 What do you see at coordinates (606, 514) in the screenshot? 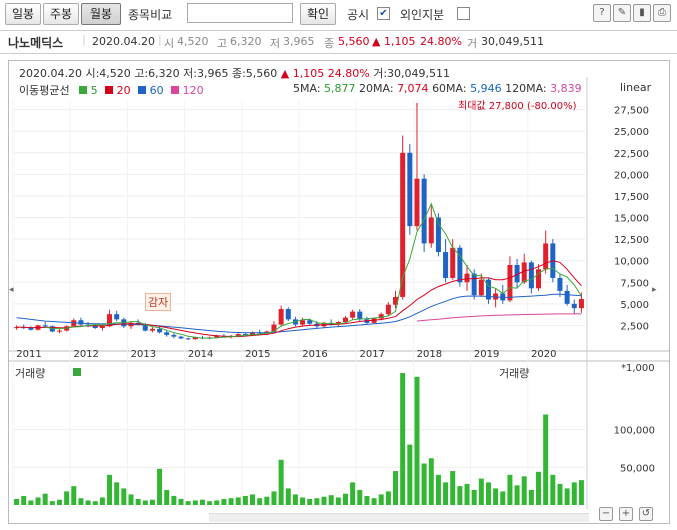
I see `zoom-out-icon: −` at bounding box center [606, 514].